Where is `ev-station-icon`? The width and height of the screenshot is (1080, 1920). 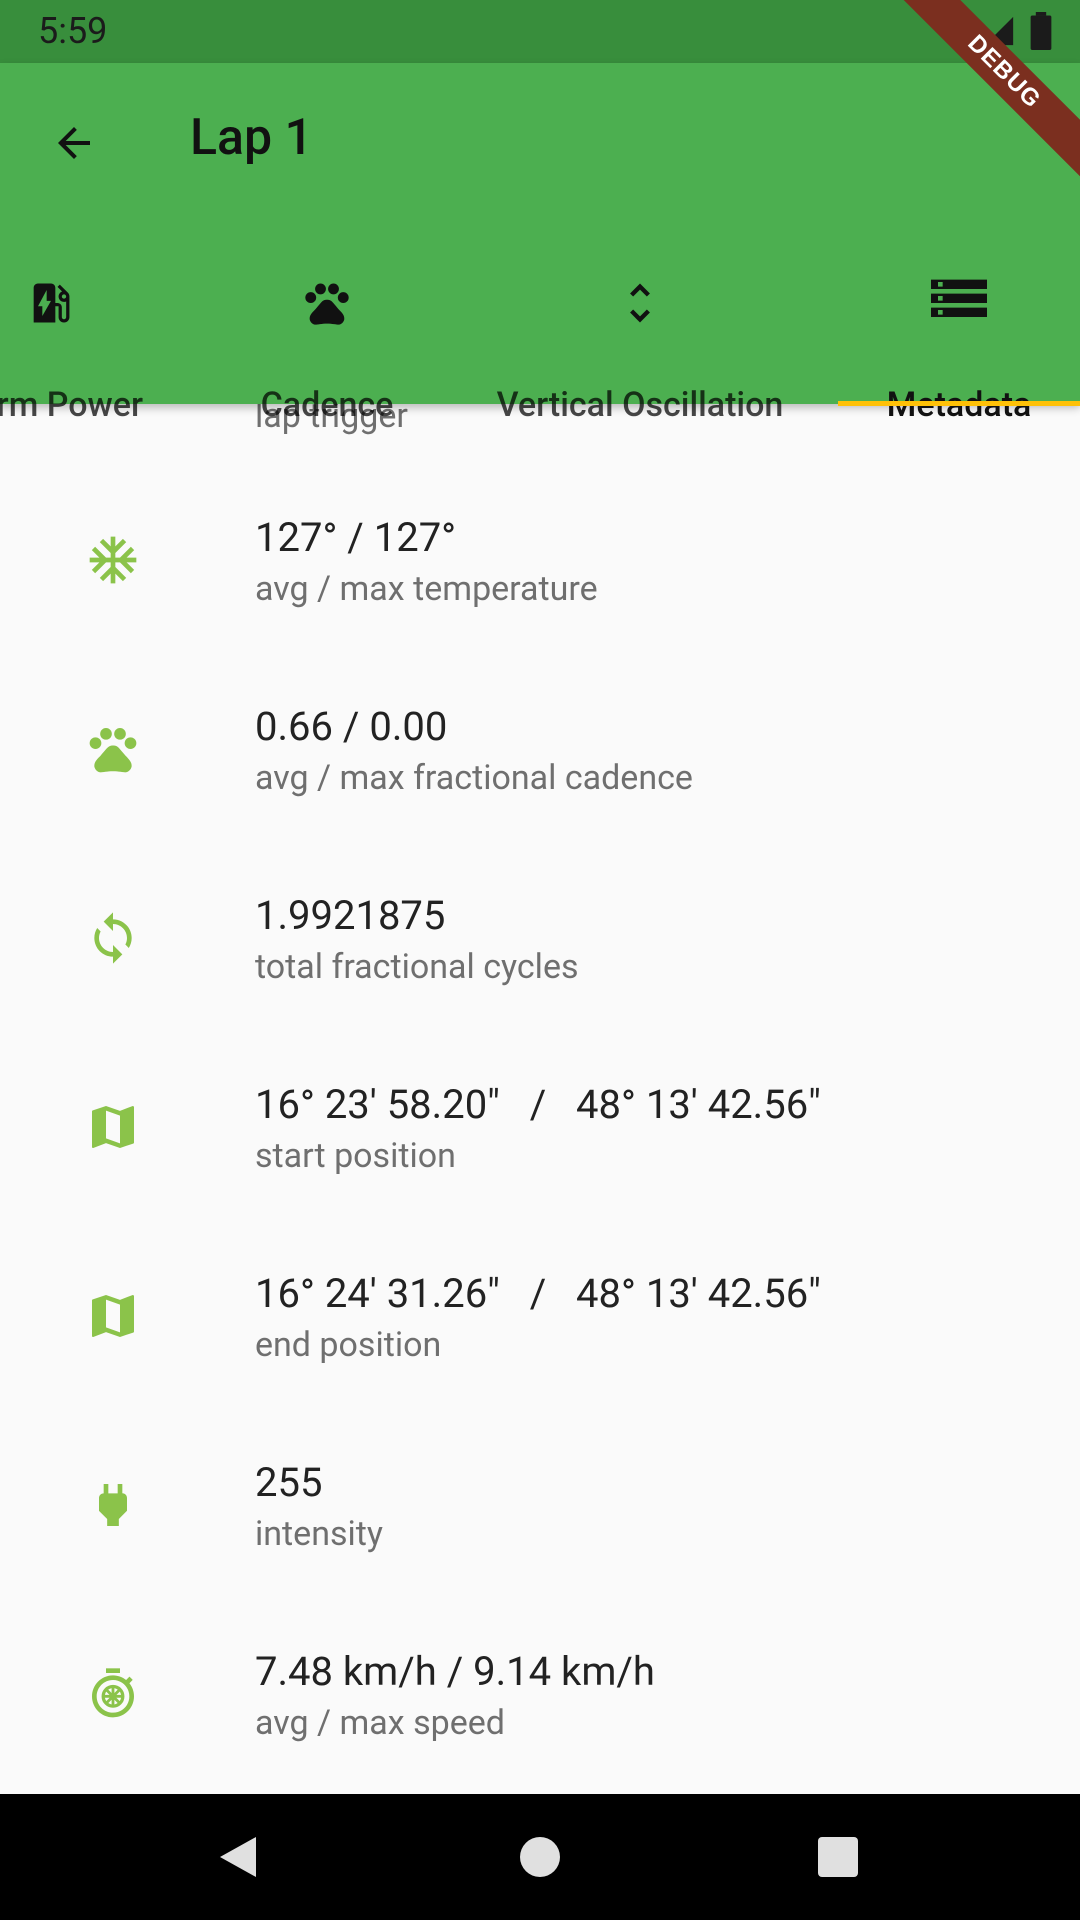 ev-station-icon is located at coordinates (51, 303).